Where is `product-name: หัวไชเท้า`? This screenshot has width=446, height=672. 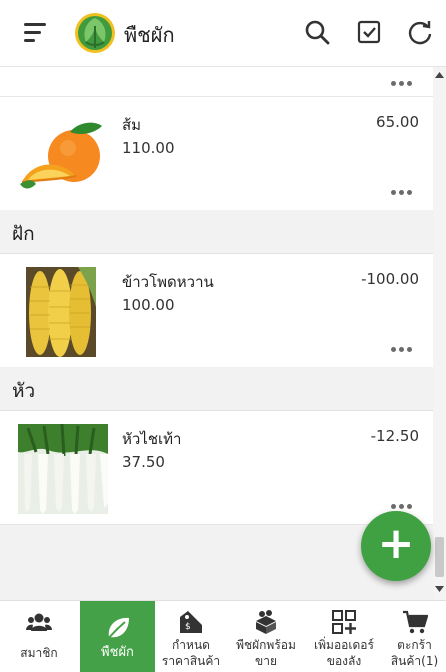 product-name: หัวไชเท้า is located at coordinates (152, 439).